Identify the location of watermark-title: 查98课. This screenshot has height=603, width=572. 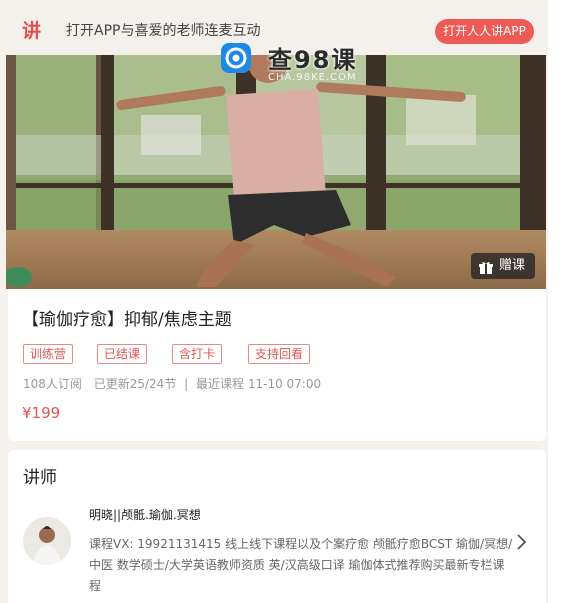
(313, 60).